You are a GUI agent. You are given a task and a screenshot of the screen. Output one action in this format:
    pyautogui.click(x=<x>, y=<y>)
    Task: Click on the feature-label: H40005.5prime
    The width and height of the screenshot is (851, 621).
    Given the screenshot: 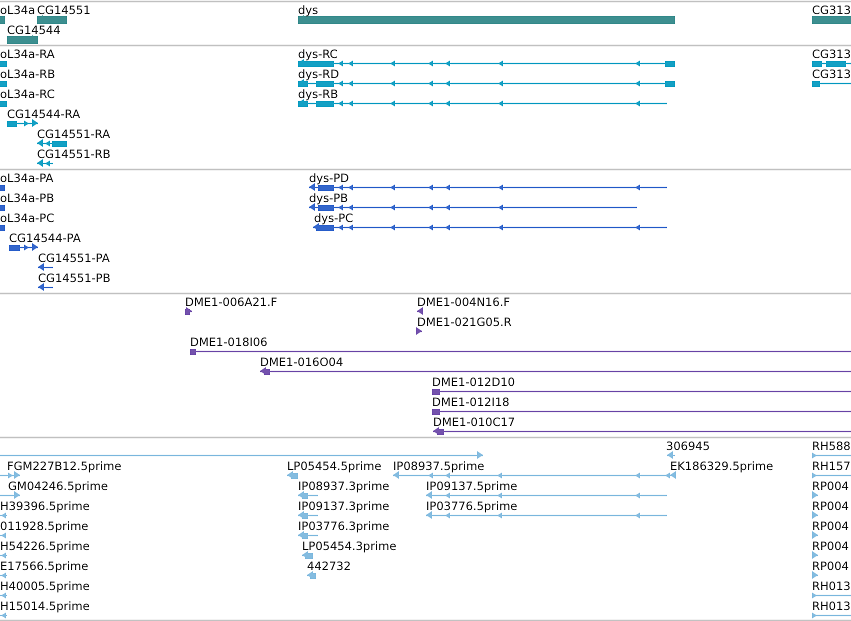 What is the action you would take?
    pyautogui.click(x=45, y=586)
    